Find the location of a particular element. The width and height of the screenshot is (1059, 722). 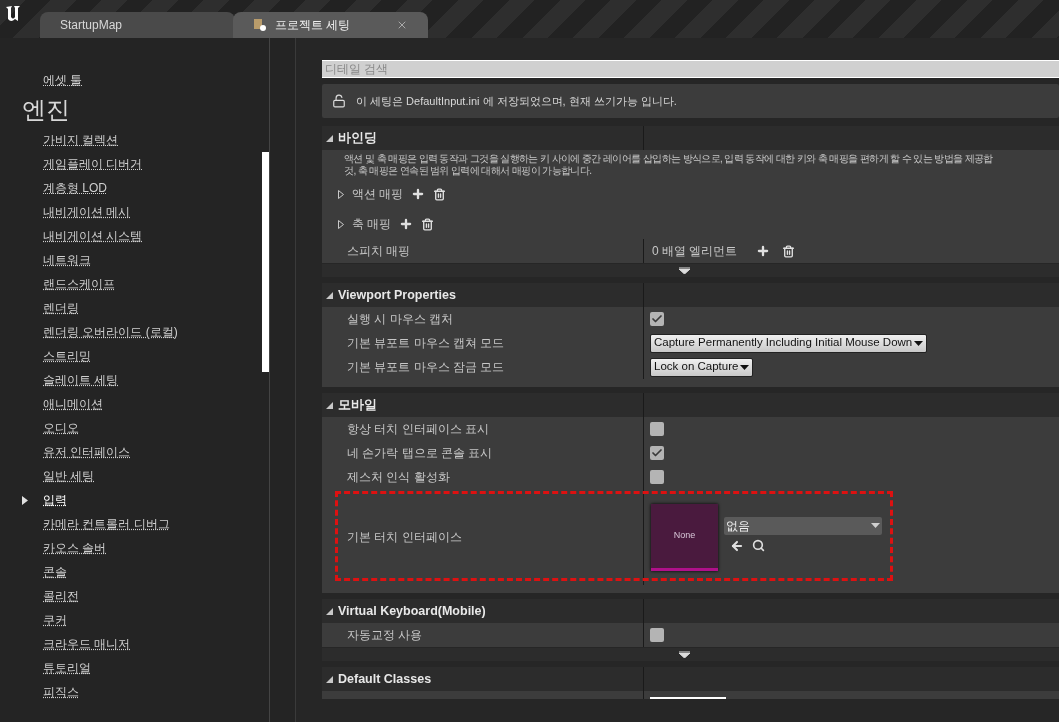

property-label: 항상 터치 인터페이스 표시 is located at coordinates (483, 429).